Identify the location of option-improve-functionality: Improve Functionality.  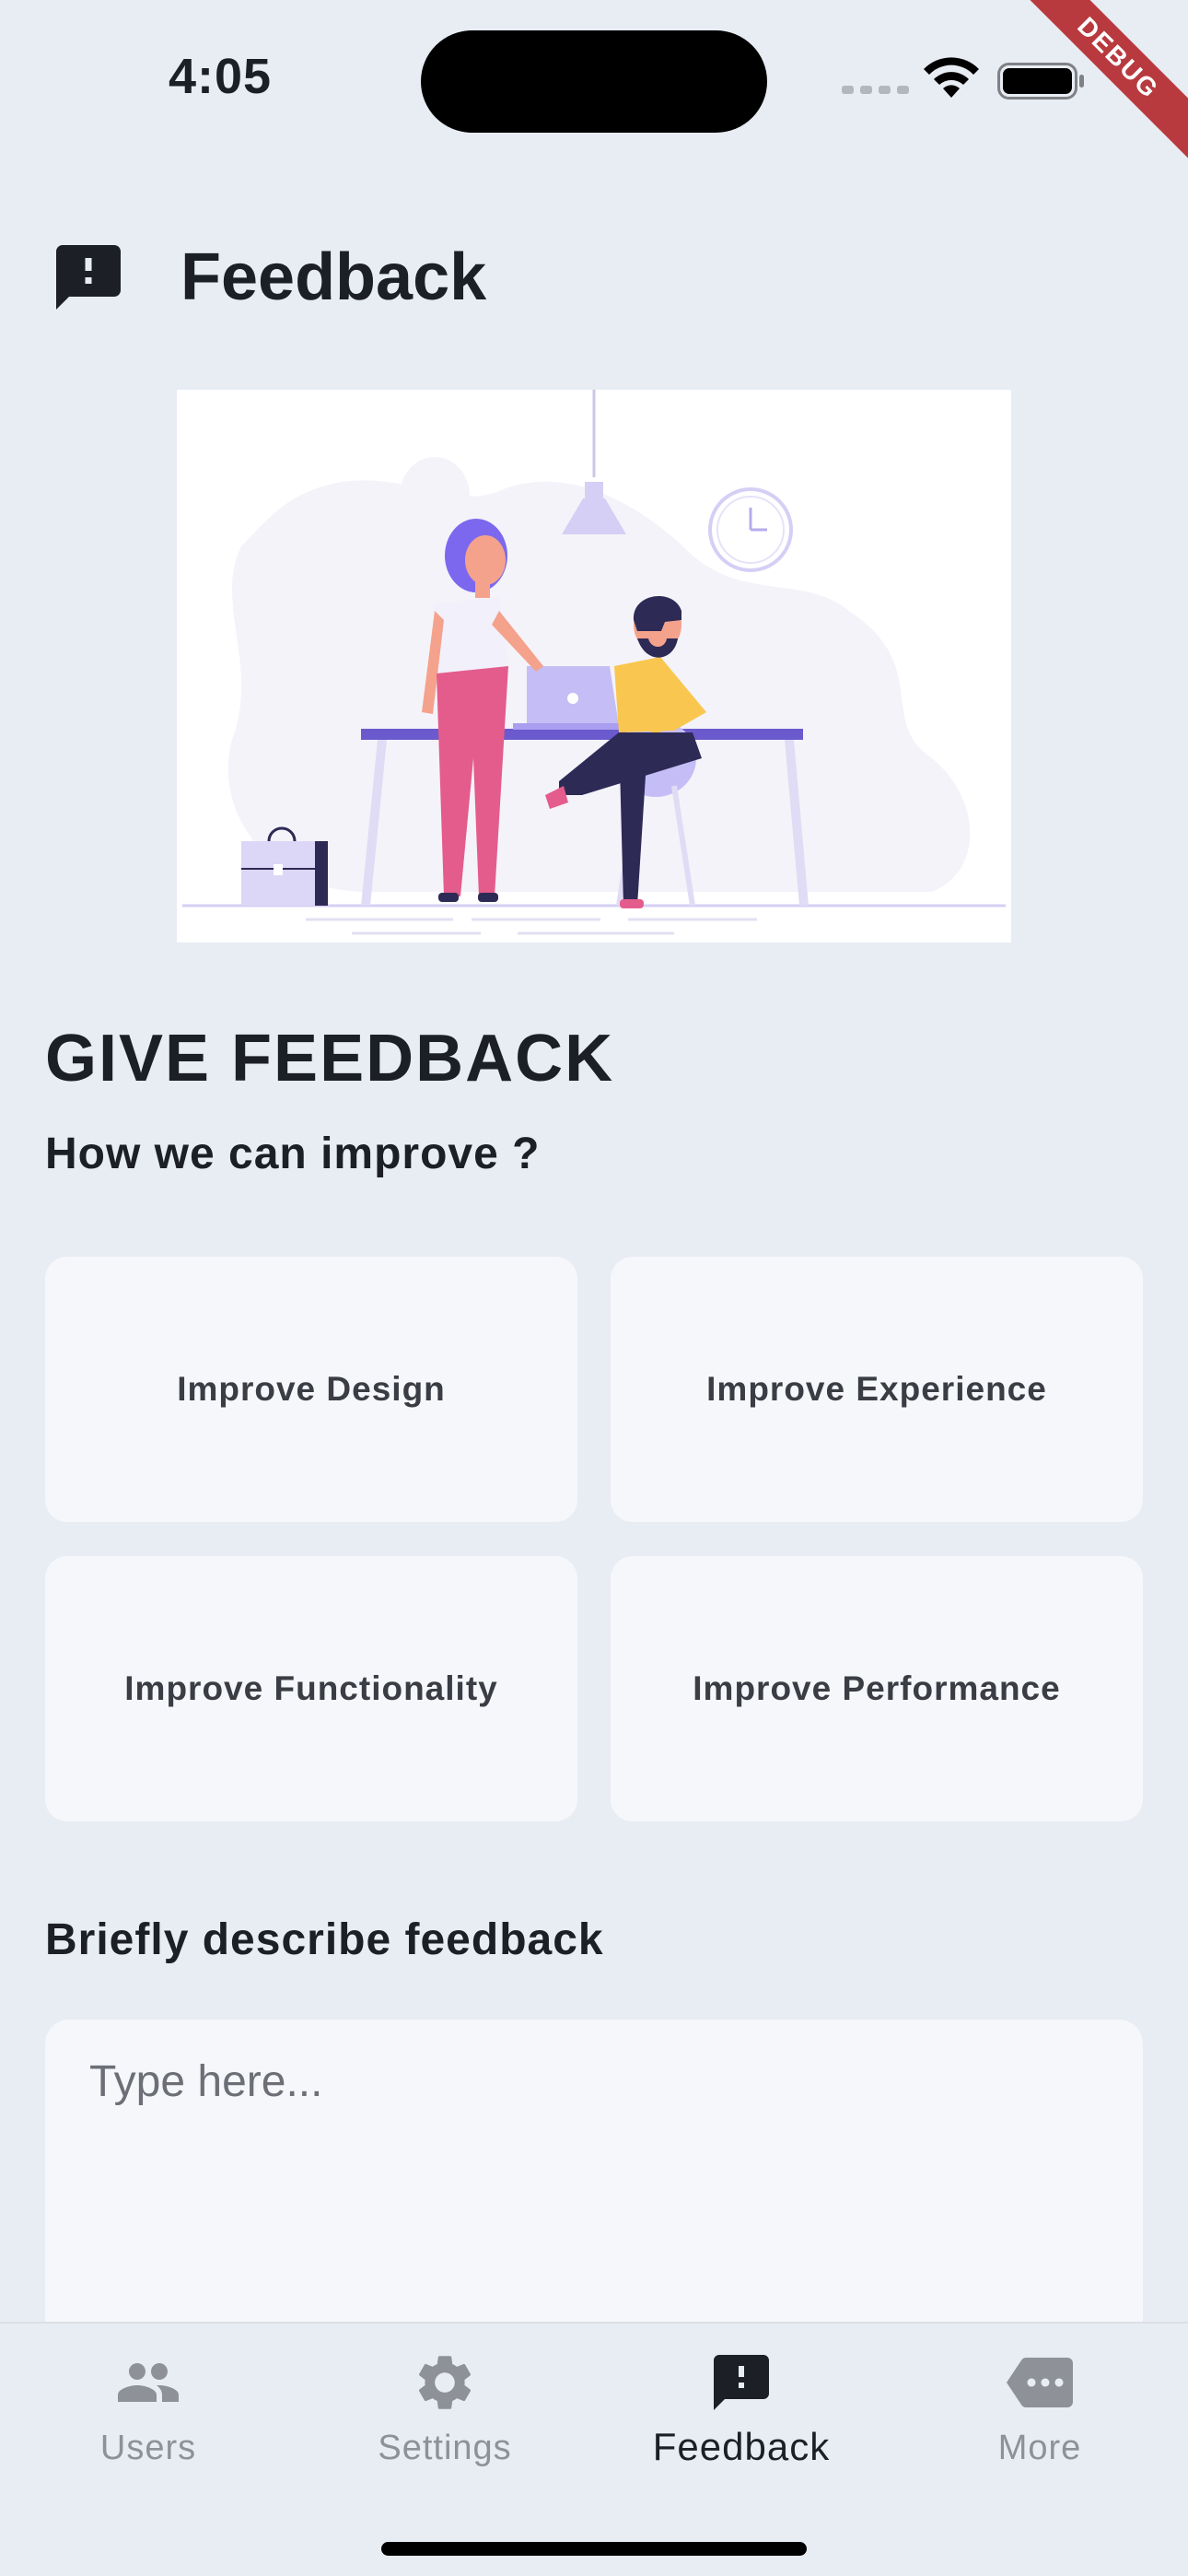
(311, 1688).